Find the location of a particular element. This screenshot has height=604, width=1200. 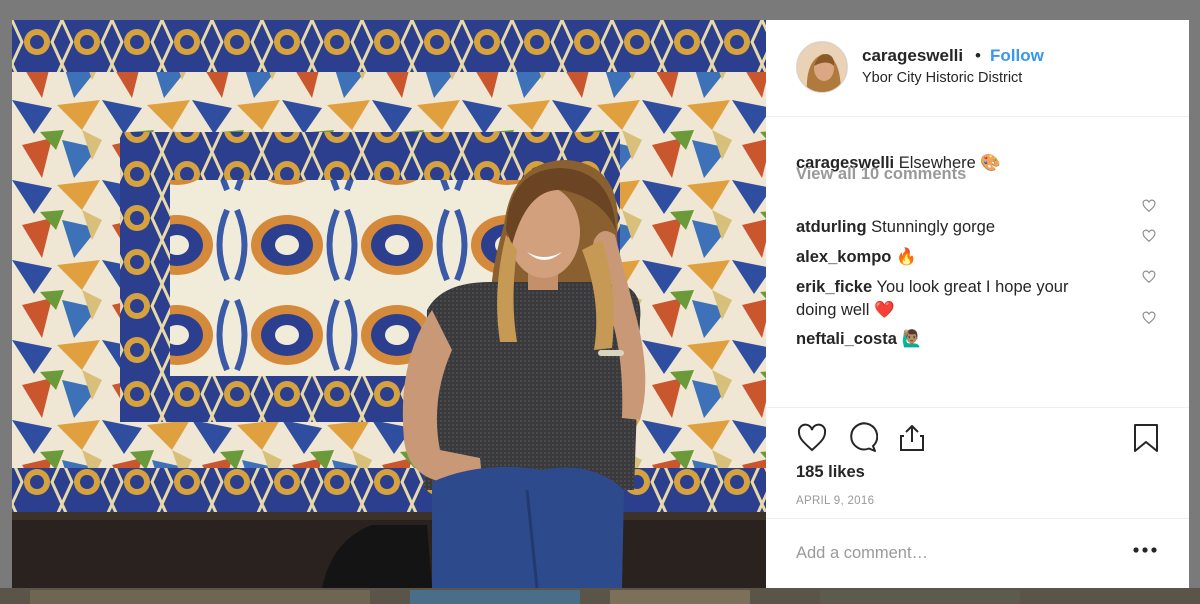

share-icon is located at coordinates (912, 438).